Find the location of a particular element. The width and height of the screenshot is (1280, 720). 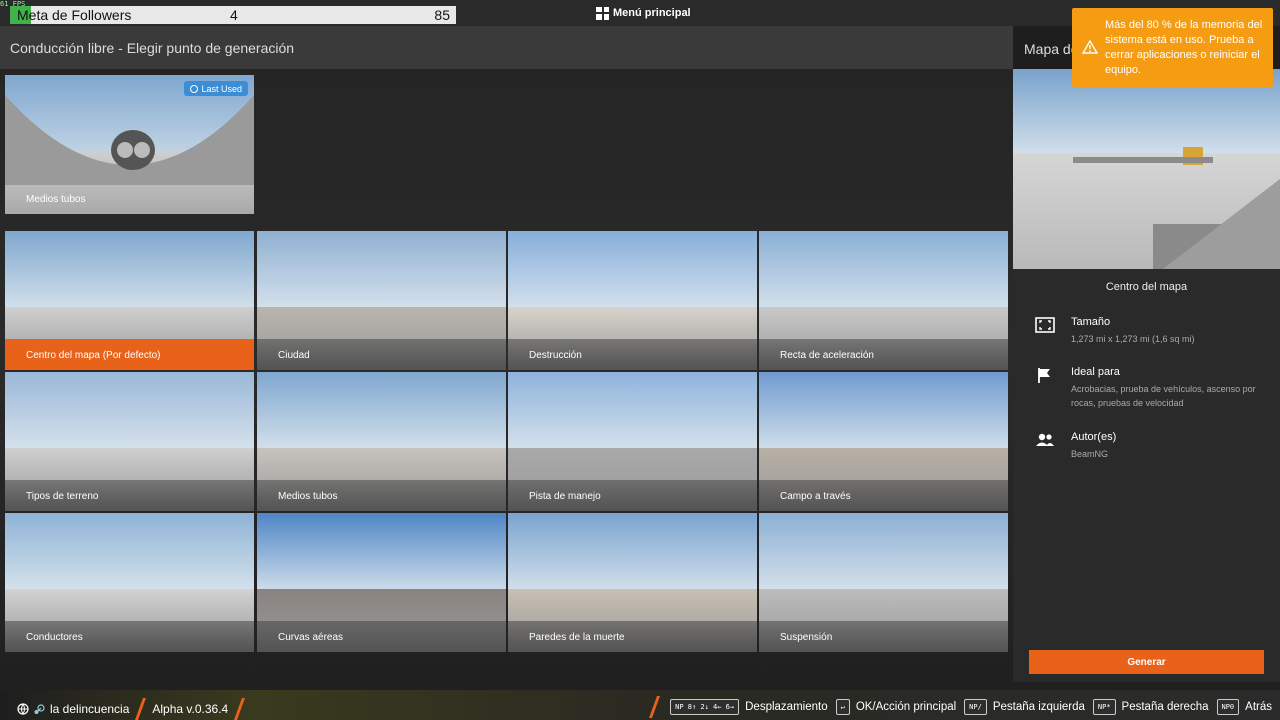

spawn-card: Curvas aéreas is located at coordinates (381, 582).